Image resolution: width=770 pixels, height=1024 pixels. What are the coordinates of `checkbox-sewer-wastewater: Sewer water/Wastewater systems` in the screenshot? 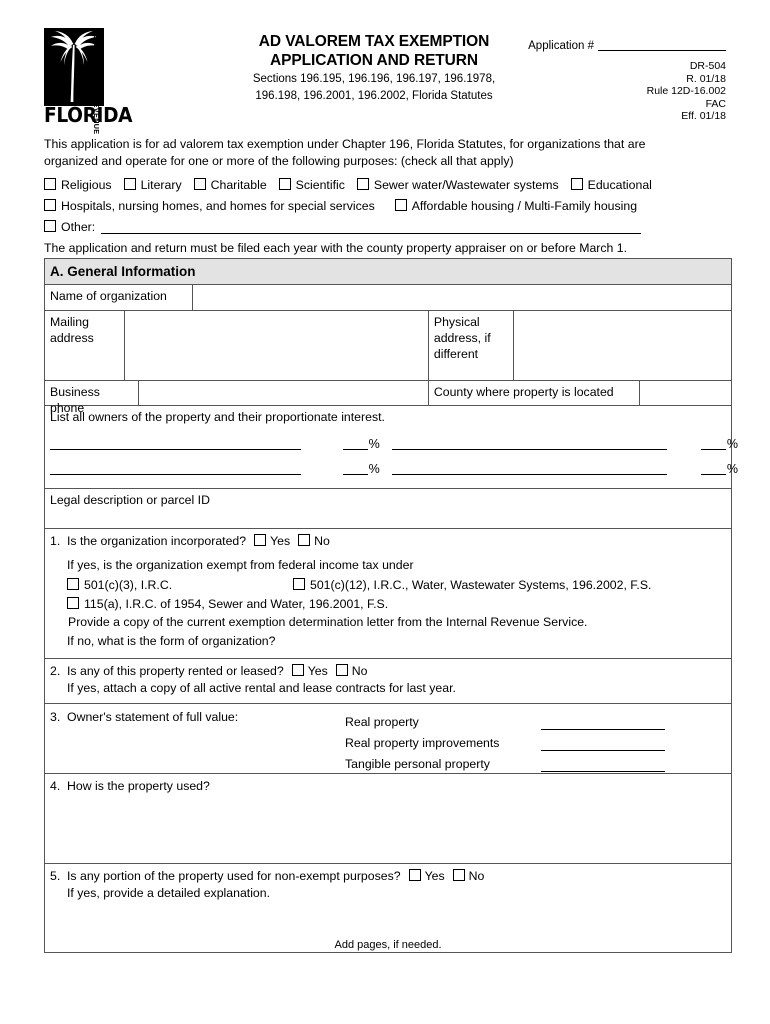 It's located at (457, 185).